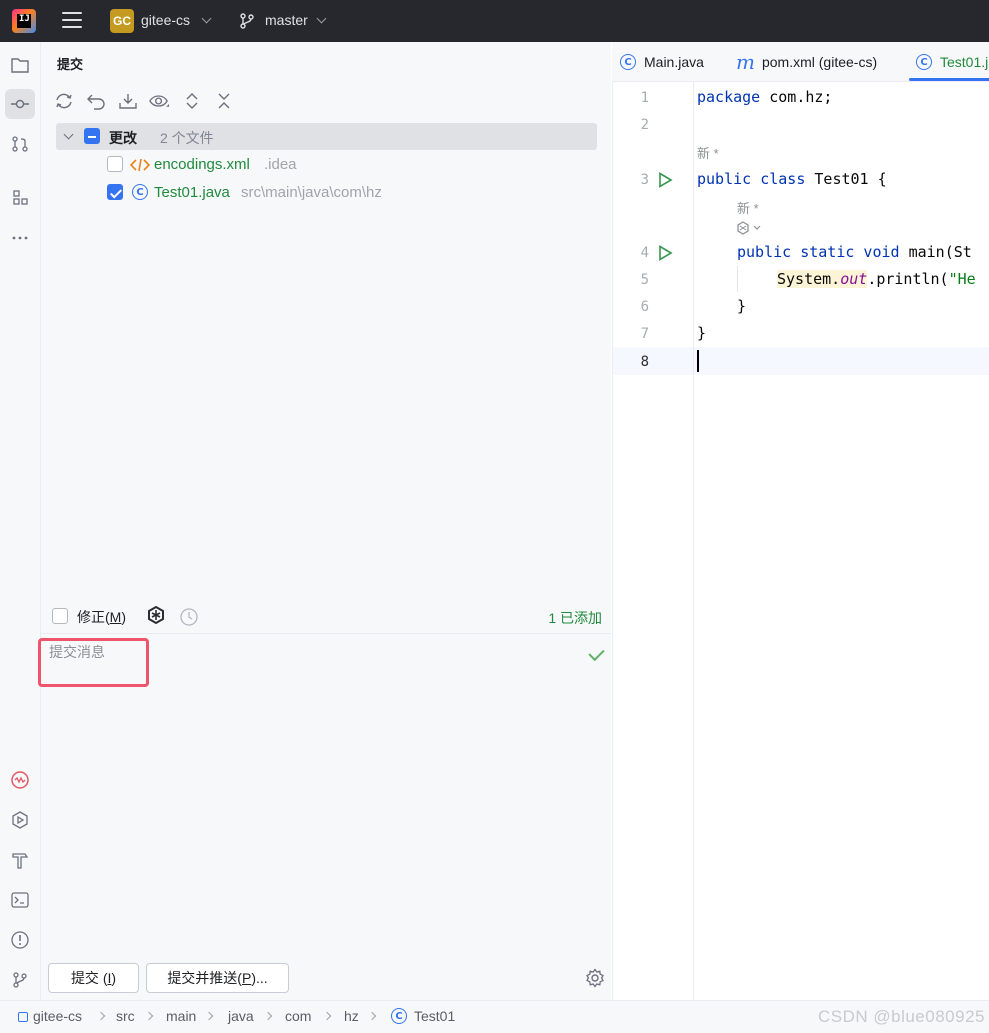 The width and height of the screenshot is (989, 1033). I want to click on tab-label: Main.java, so click(674, 62).